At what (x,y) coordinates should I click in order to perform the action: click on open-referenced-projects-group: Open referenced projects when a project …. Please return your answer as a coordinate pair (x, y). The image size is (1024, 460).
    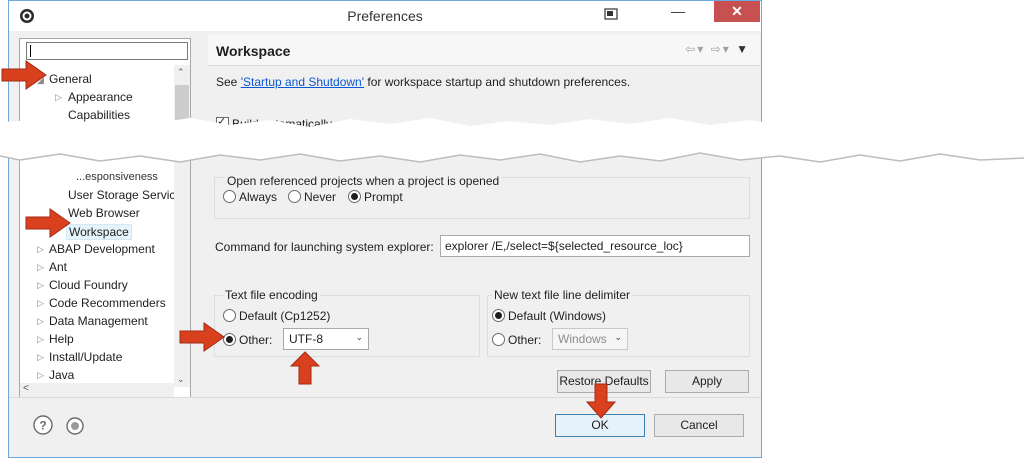
    Looking at the image, I should click on (482, 196).